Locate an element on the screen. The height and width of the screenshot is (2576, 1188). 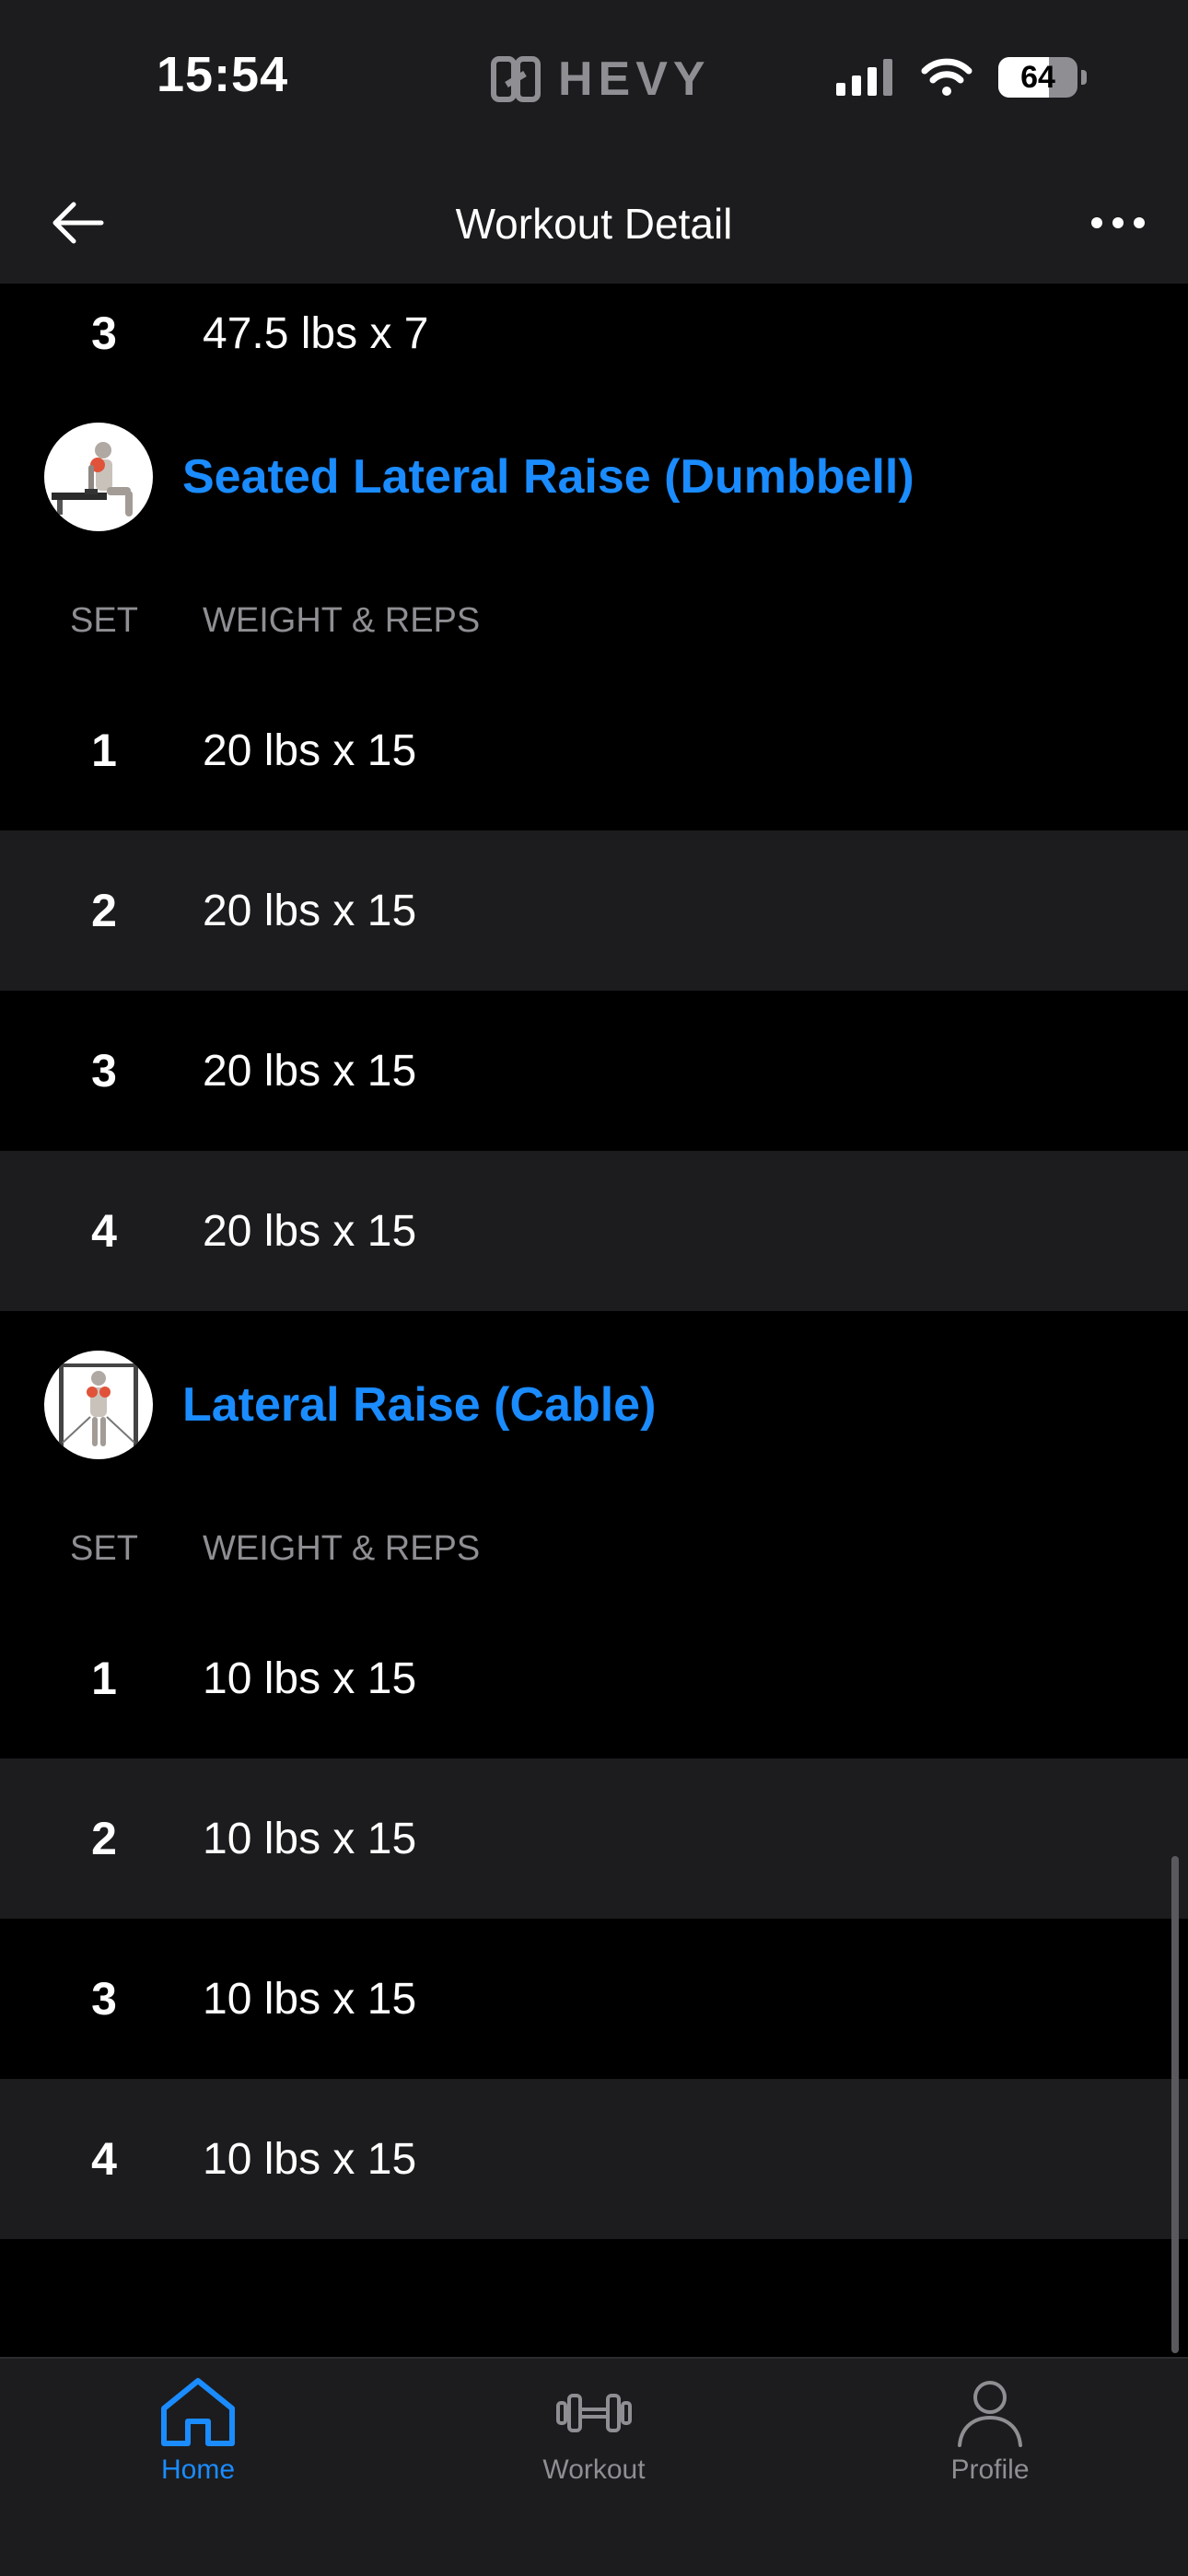
person-icon is located at coordinates (990, 2414).